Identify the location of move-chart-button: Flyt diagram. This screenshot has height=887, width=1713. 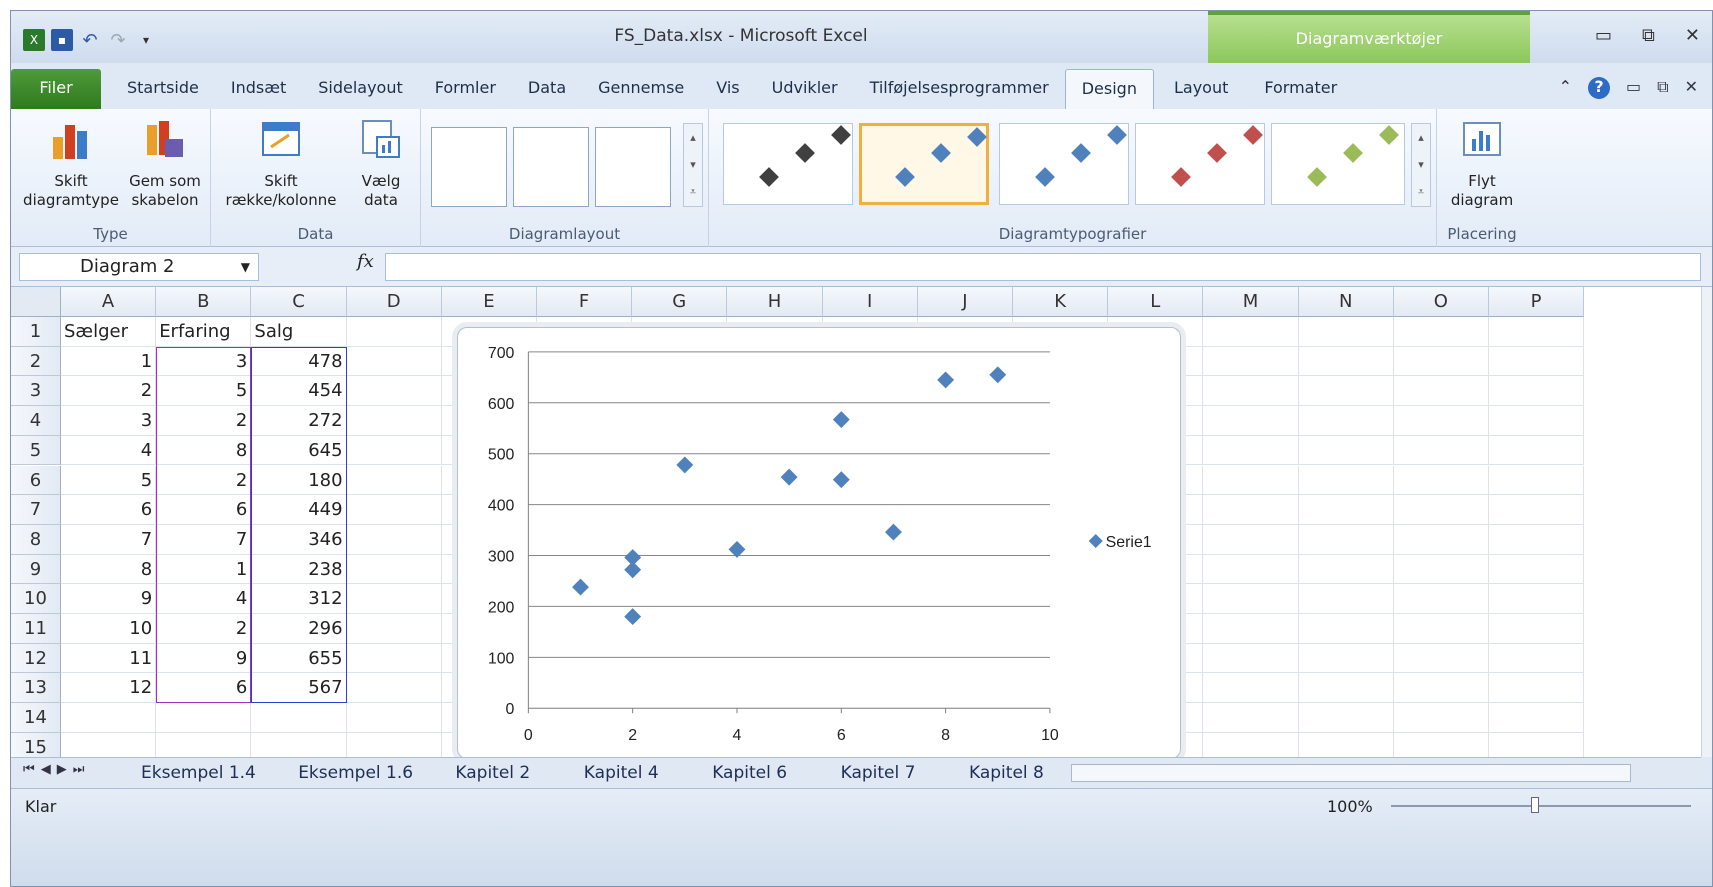
(1482, 163).